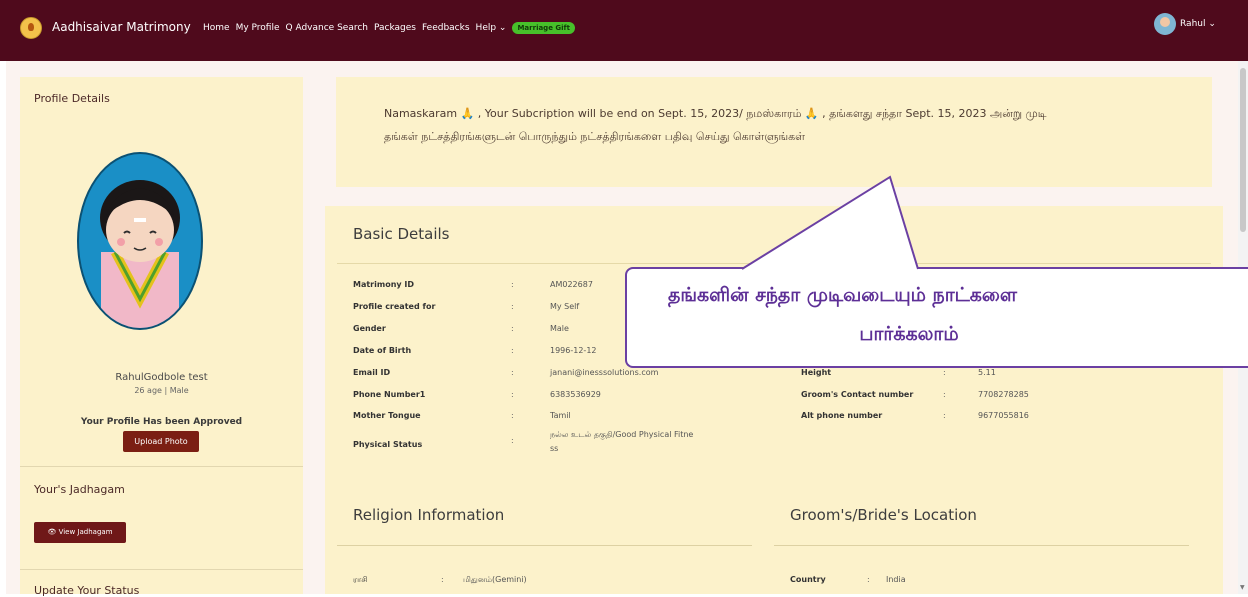  What do you see at coordinates (161, 422) in the screenshot?
I see `approval-status: Your Profile Has been Approved` at bounding box center [161, 422].